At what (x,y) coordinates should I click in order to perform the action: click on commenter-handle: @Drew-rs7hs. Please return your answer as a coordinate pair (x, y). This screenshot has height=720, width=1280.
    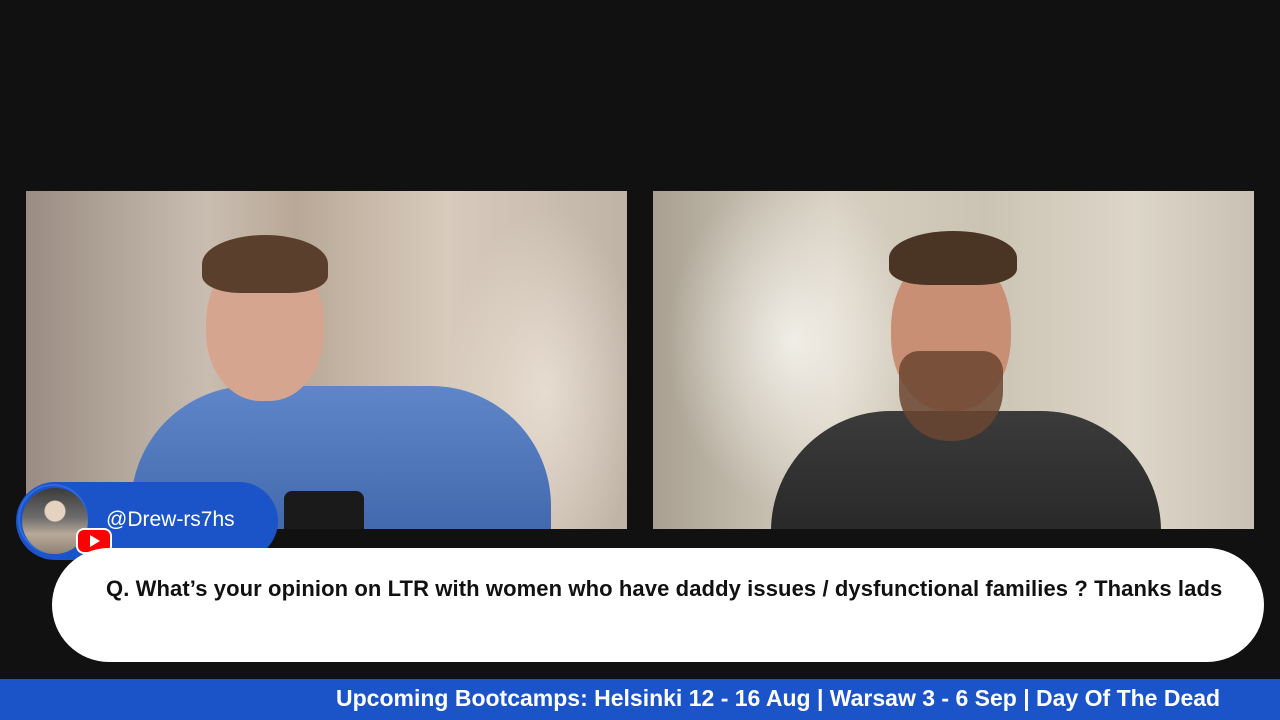
    Looking at the image, I should click on (170, 519).